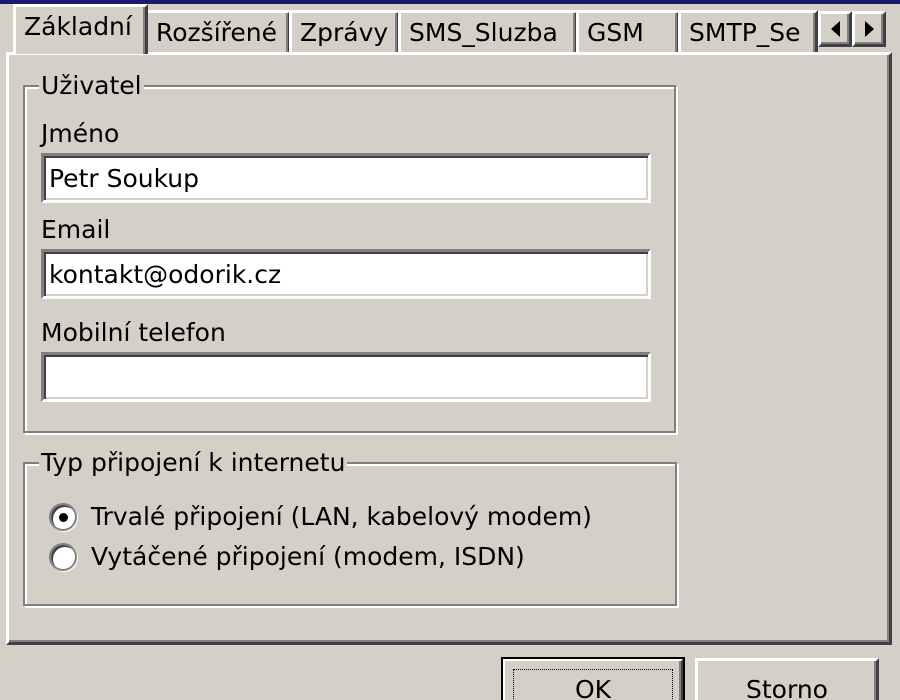 The image size is (900, 700). I want to click on arrow-left-icon, so click(835, 29).